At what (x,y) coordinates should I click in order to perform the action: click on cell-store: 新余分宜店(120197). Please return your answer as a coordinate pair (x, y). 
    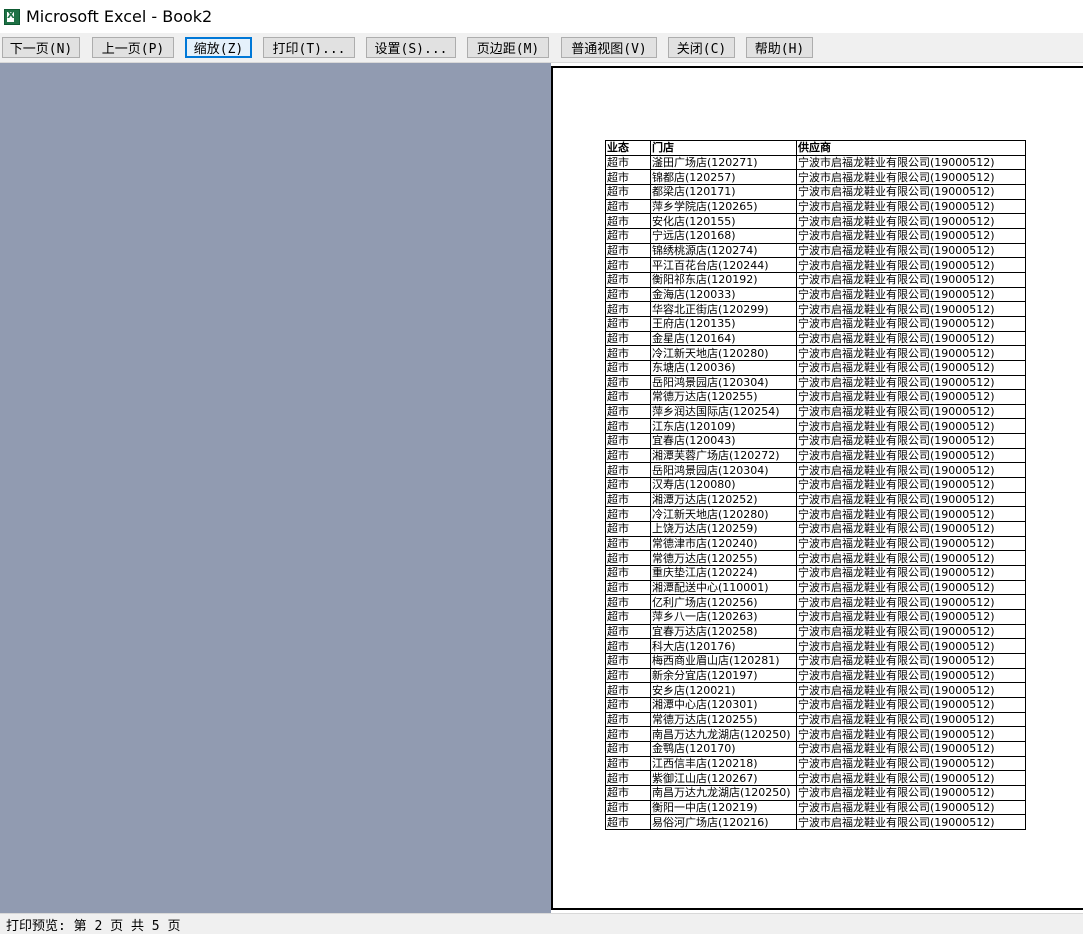
    Looking at the image, I should click on (723, 675).